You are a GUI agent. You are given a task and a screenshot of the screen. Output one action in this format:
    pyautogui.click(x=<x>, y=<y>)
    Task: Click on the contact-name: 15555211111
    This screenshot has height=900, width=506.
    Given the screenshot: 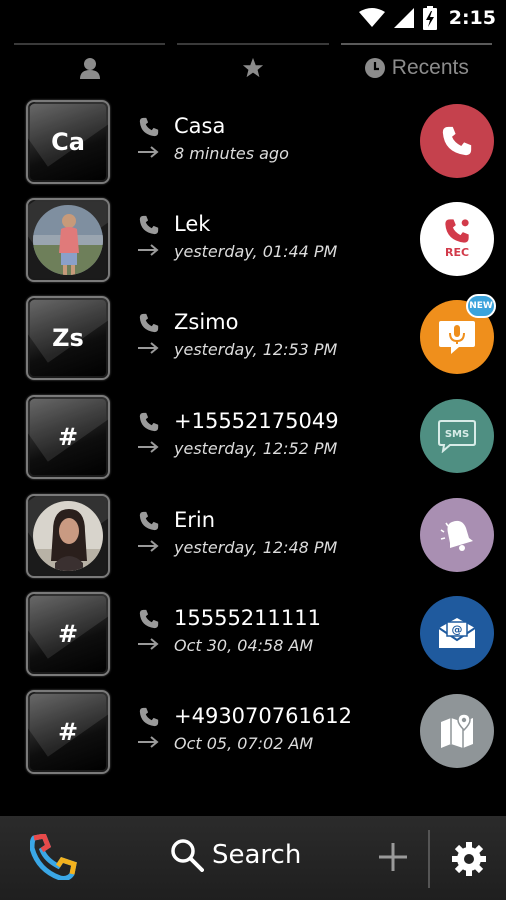 What is the action you would take?
    pyautogui.click(x=247, y=618)
    